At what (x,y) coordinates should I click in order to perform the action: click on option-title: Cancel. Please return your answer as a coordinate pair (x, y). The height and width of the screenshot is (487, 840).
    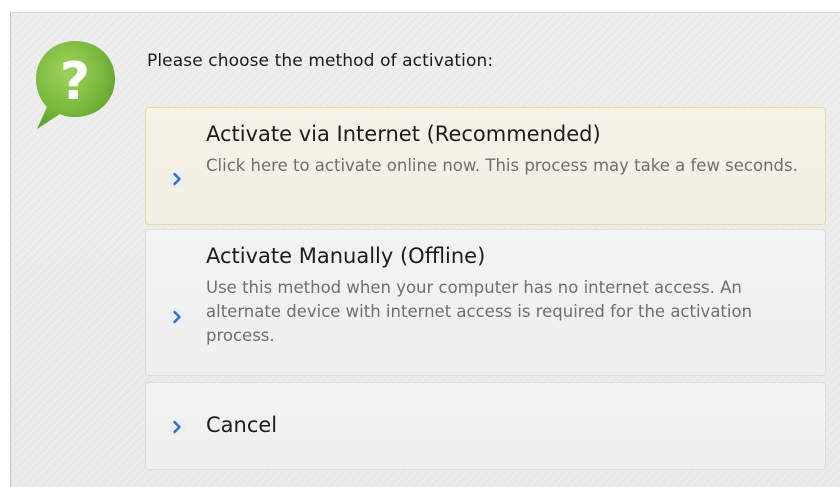
    Looking at the image, I should click on (242, 425).